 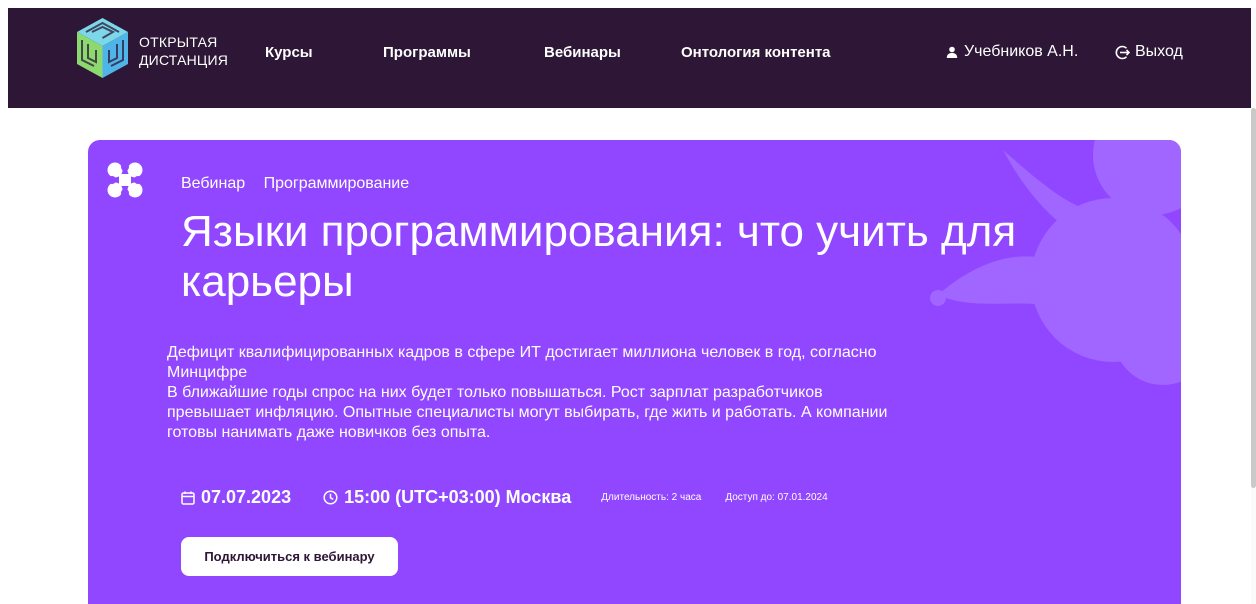 I want to click on logo-line-2: ДИСТАНЦИЯ, so click(x=184, y=60).